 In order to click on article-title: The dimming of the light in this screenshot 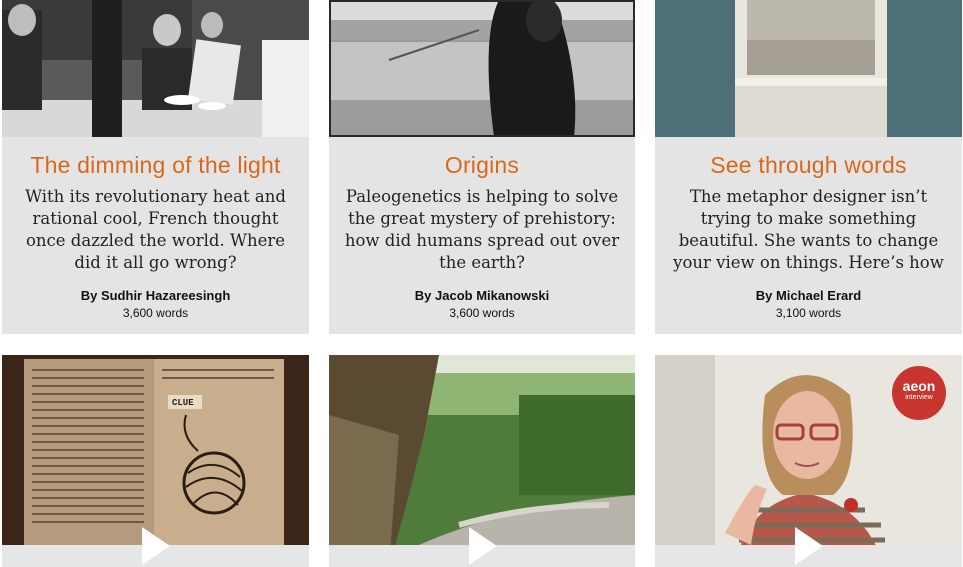, I will do `click(155, 165)`.